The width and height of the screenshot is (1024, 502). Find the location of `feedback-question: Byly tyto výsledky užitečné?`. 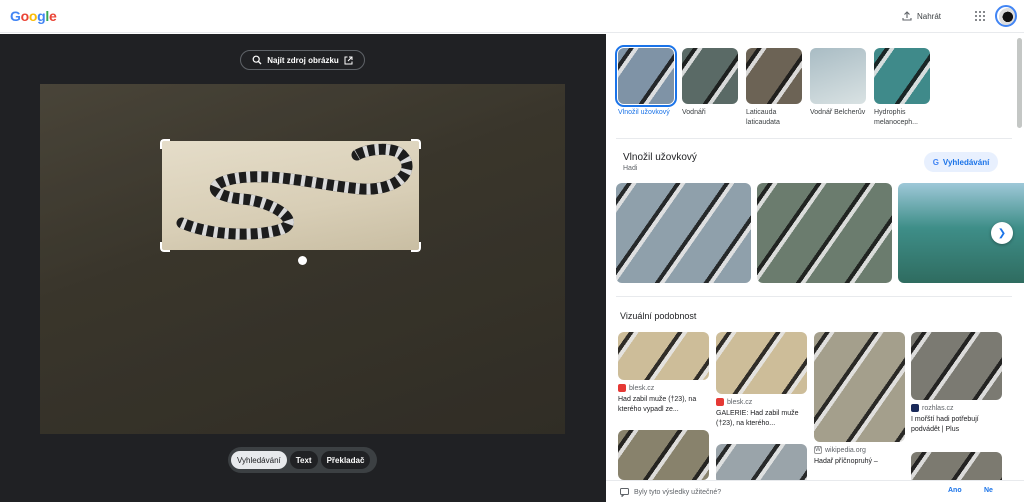

feedback-question: Byly tyto výsledky užitečné? is located at coordinates (678, 492).